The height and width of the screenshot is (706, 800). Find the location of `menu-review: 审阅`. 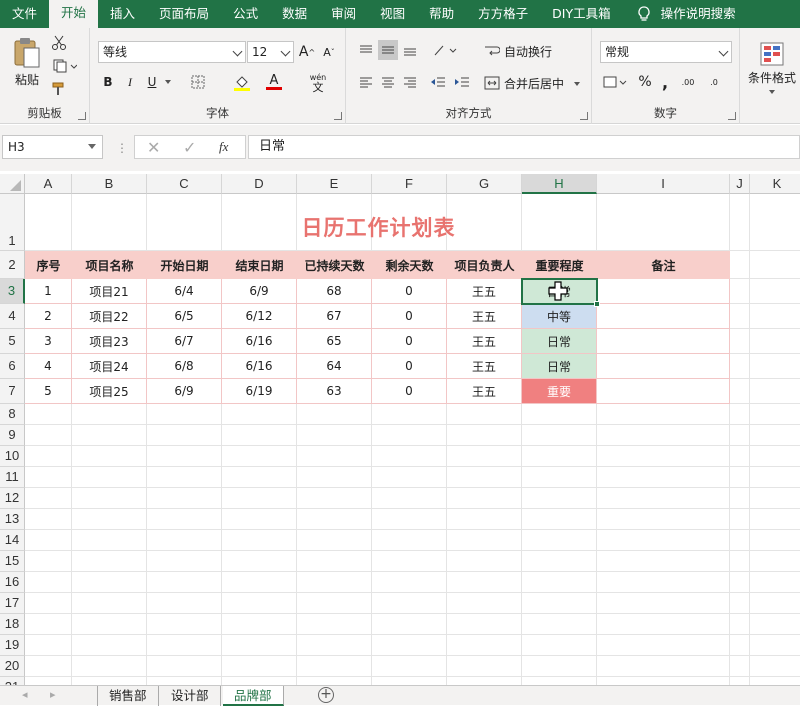

menu-review: 审阅 is located at coordinates (343, 14).